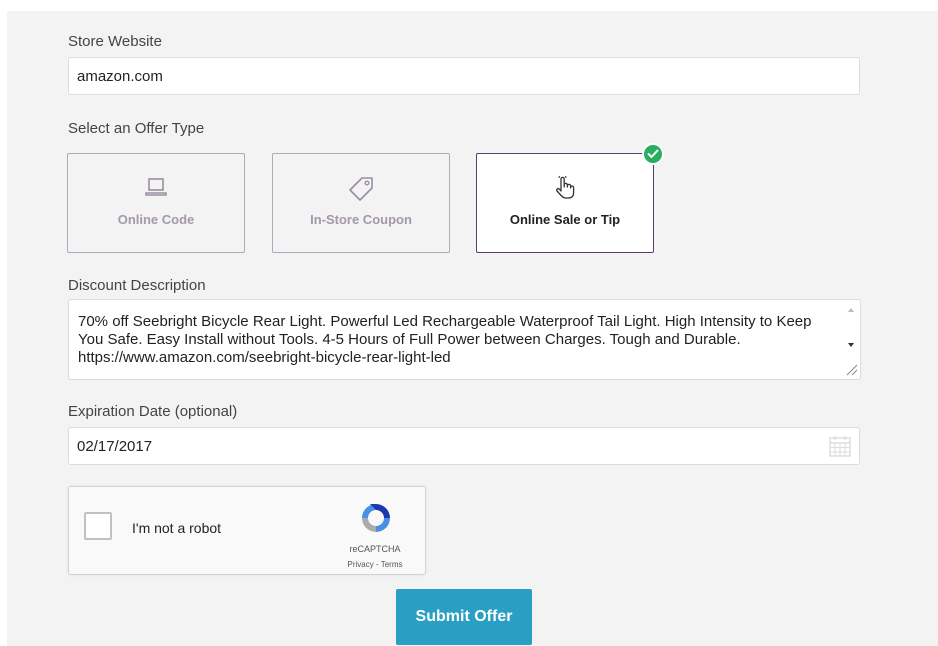 This screenshot has height=646, width=938. I want to click on recaptcha-brand: reCAPTCHA, so click(375, 549).